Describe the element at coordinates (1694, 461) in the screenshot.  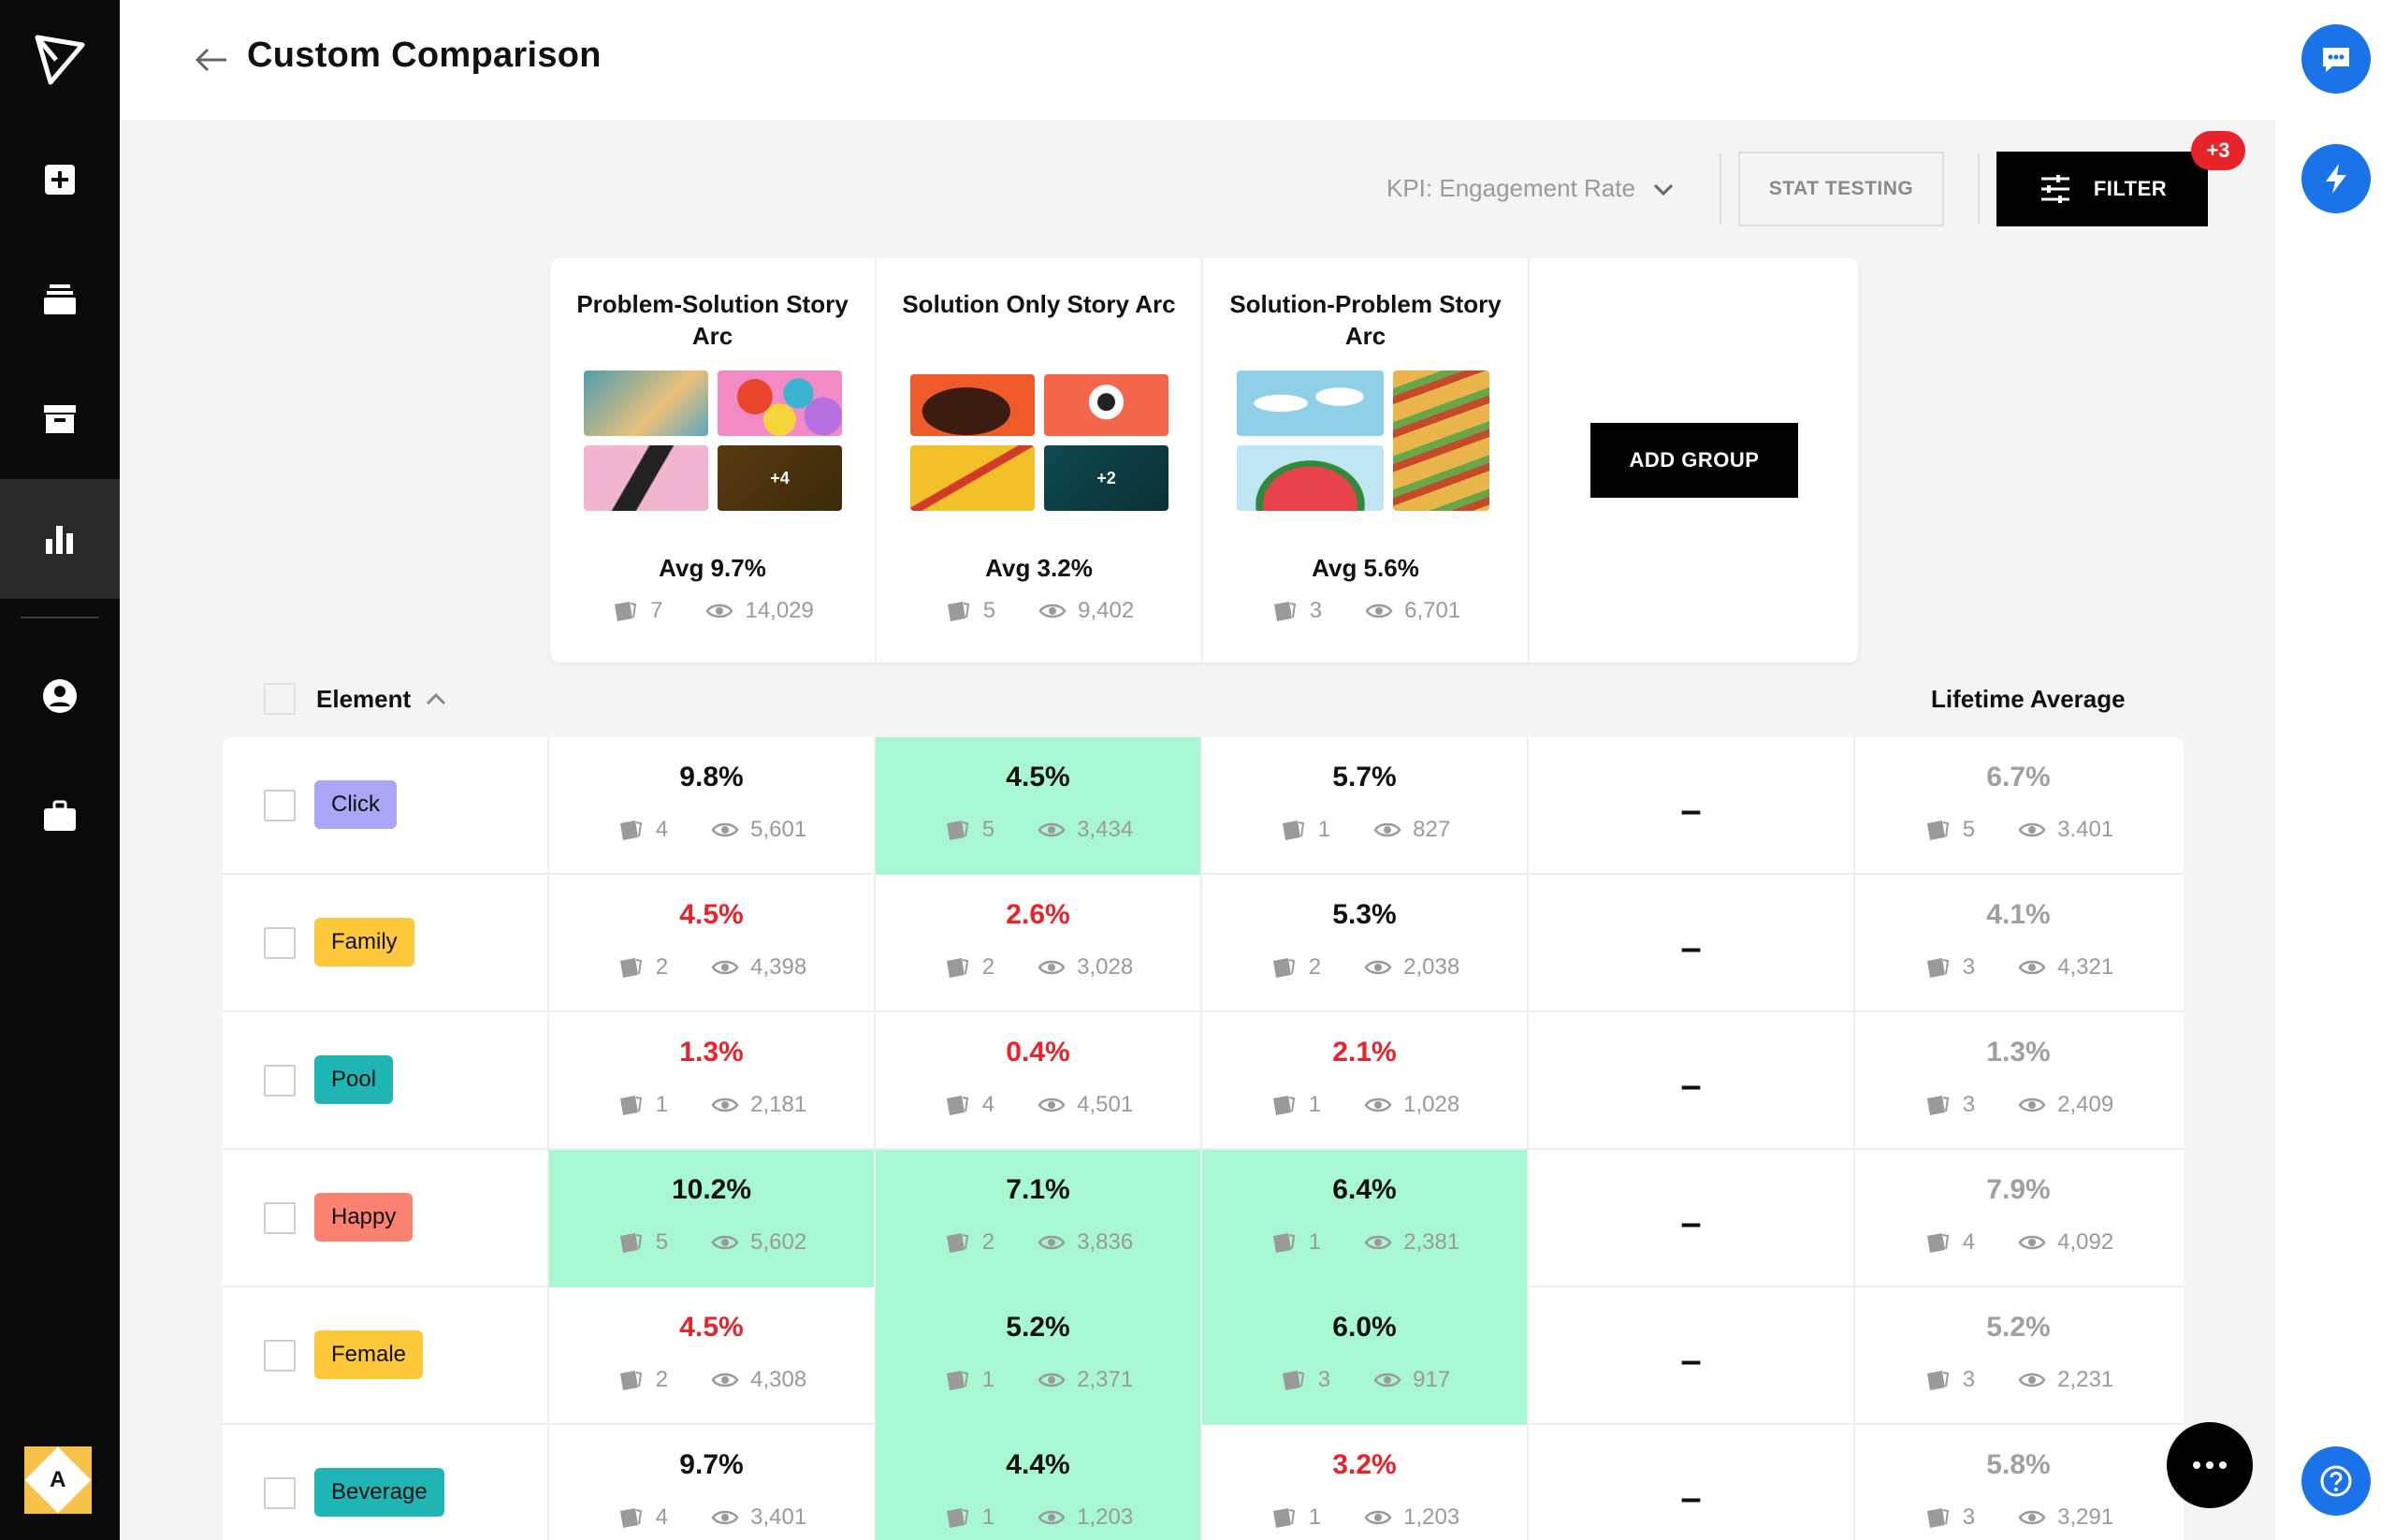
I see `add-group-button: ADD GROUP` at that location.